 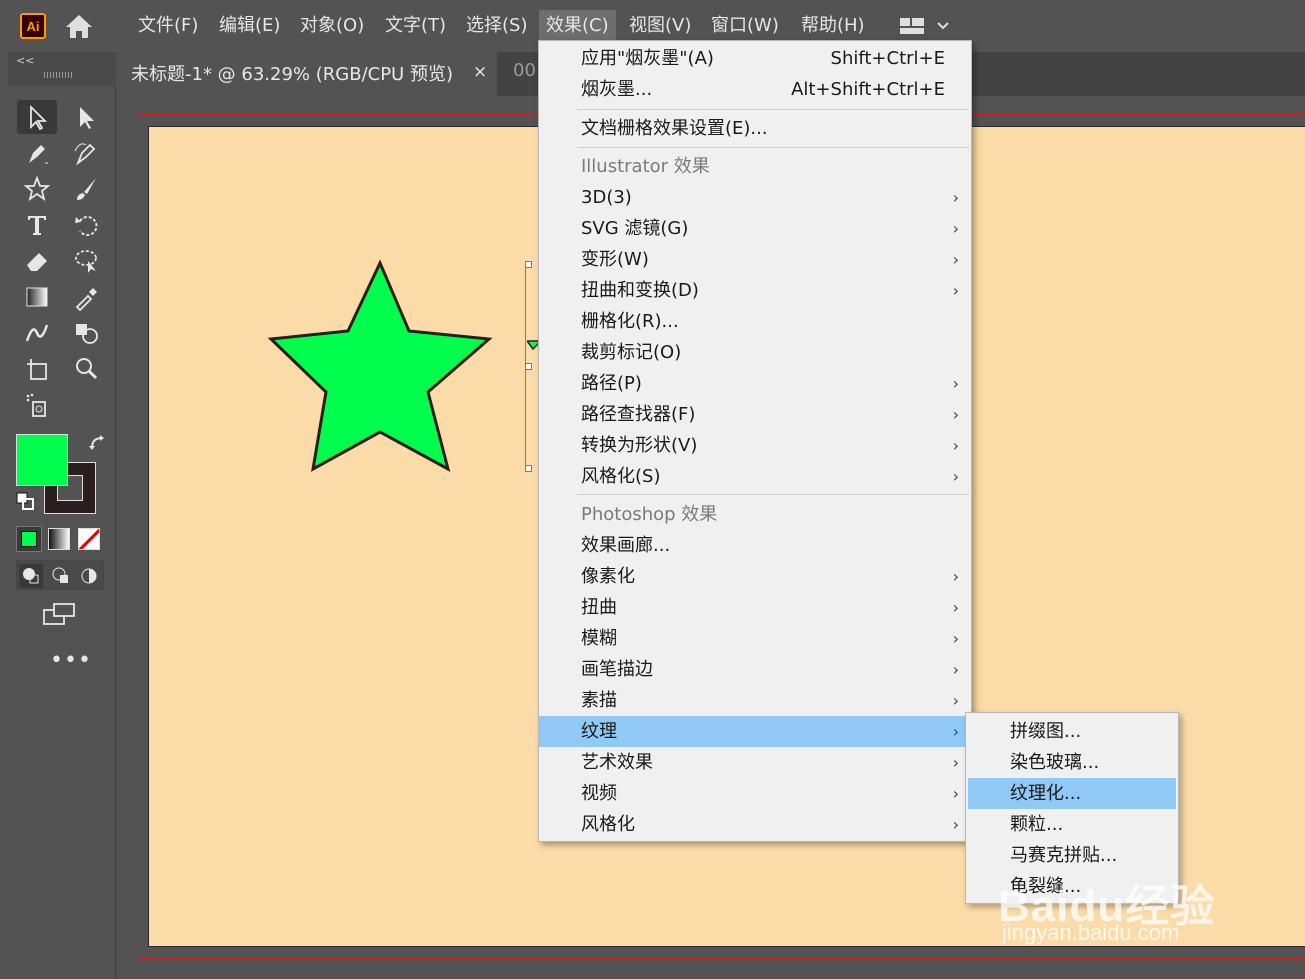 What do you see at coordinates (29, 539) in the screenshot?
I see `color-mode-color` at bounding box center [29, 539].